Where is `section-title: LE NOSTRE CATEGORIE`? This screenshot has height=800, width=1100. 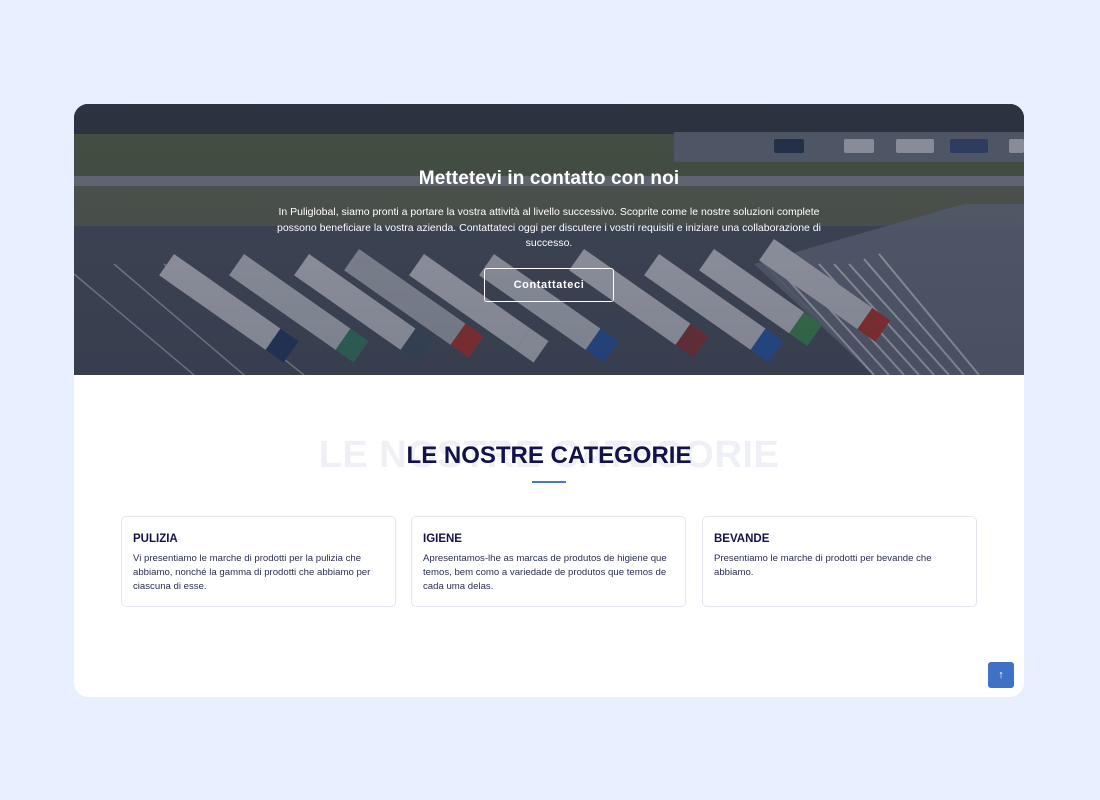
section-title: LE NOSTRE CATEGORIE is located at coordinates (549, 455).